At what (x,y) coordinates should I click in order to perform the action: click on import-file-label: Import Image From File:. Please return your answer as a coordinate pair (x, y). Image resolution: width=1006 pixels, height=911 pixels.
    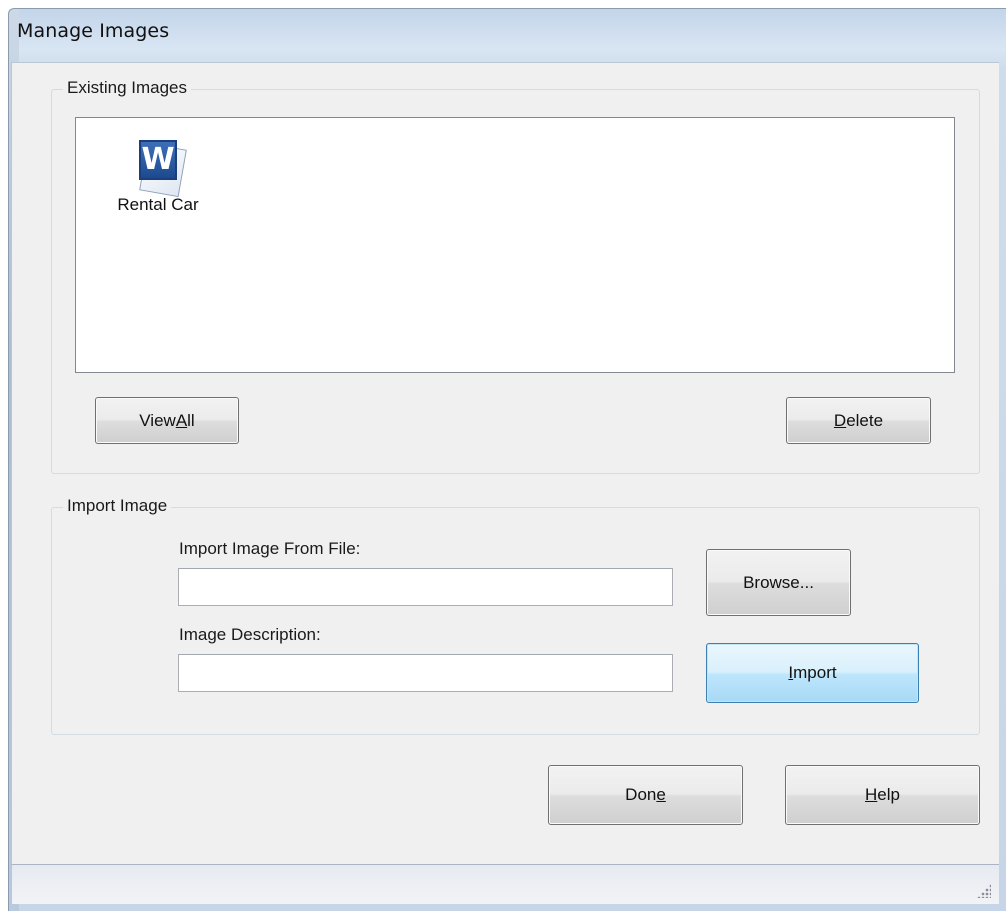
    Looking at the image, I should click on (270, 548).